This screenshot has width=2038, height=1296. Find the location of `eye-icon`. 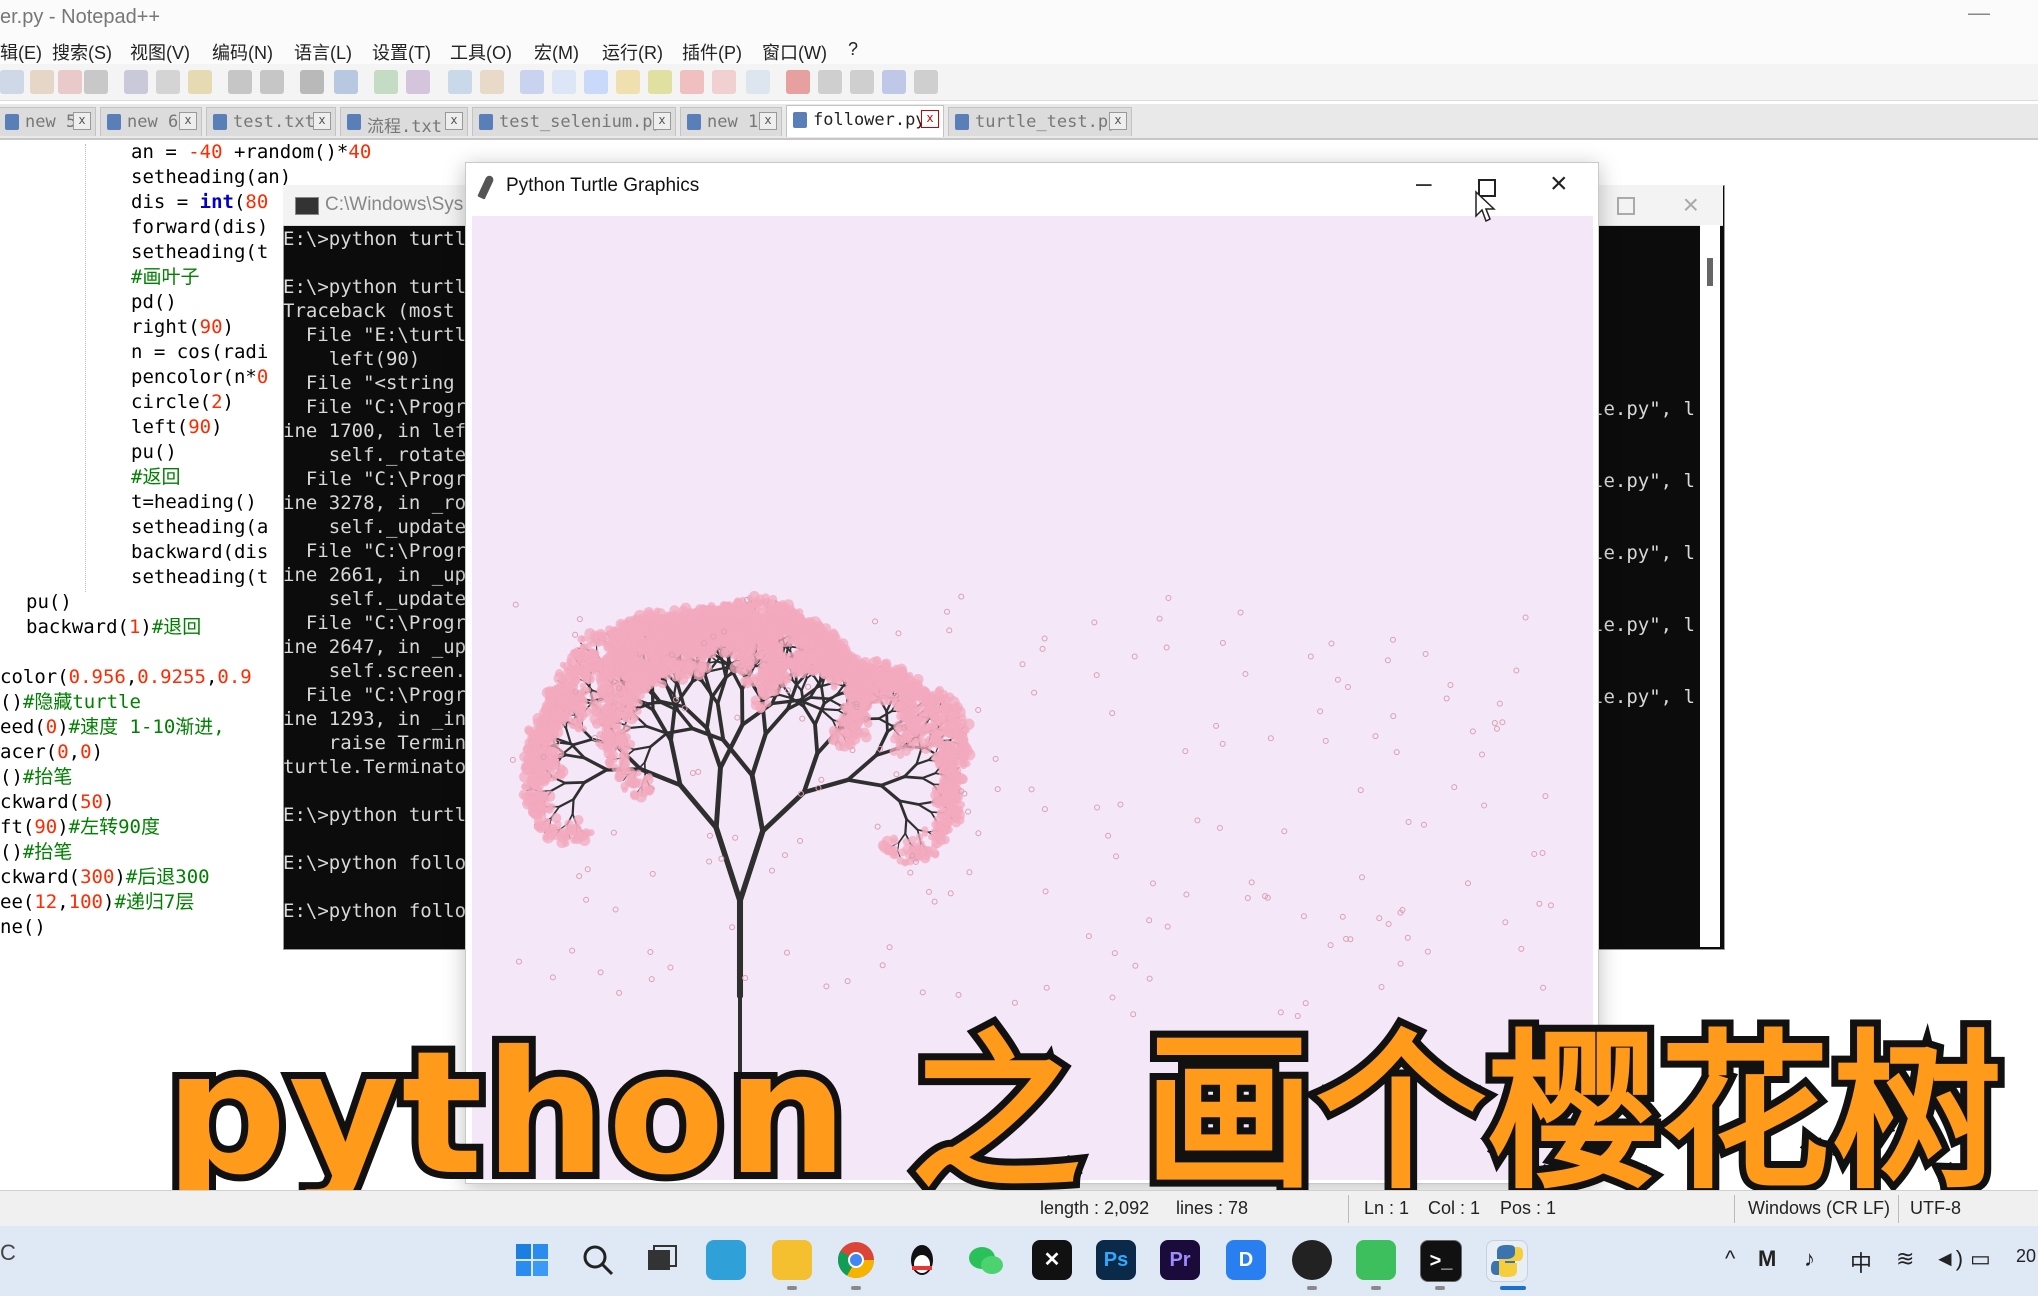

eye-icon is located at coordinates (758, 82).